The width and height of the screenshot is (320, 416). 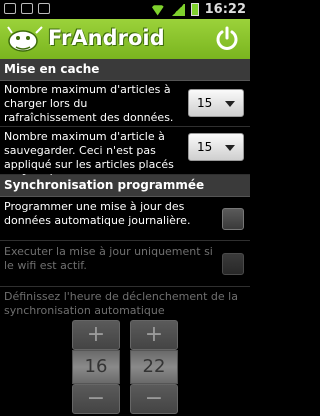 I want to click on app-title: FrAndroid, so click(x=106, y=38).